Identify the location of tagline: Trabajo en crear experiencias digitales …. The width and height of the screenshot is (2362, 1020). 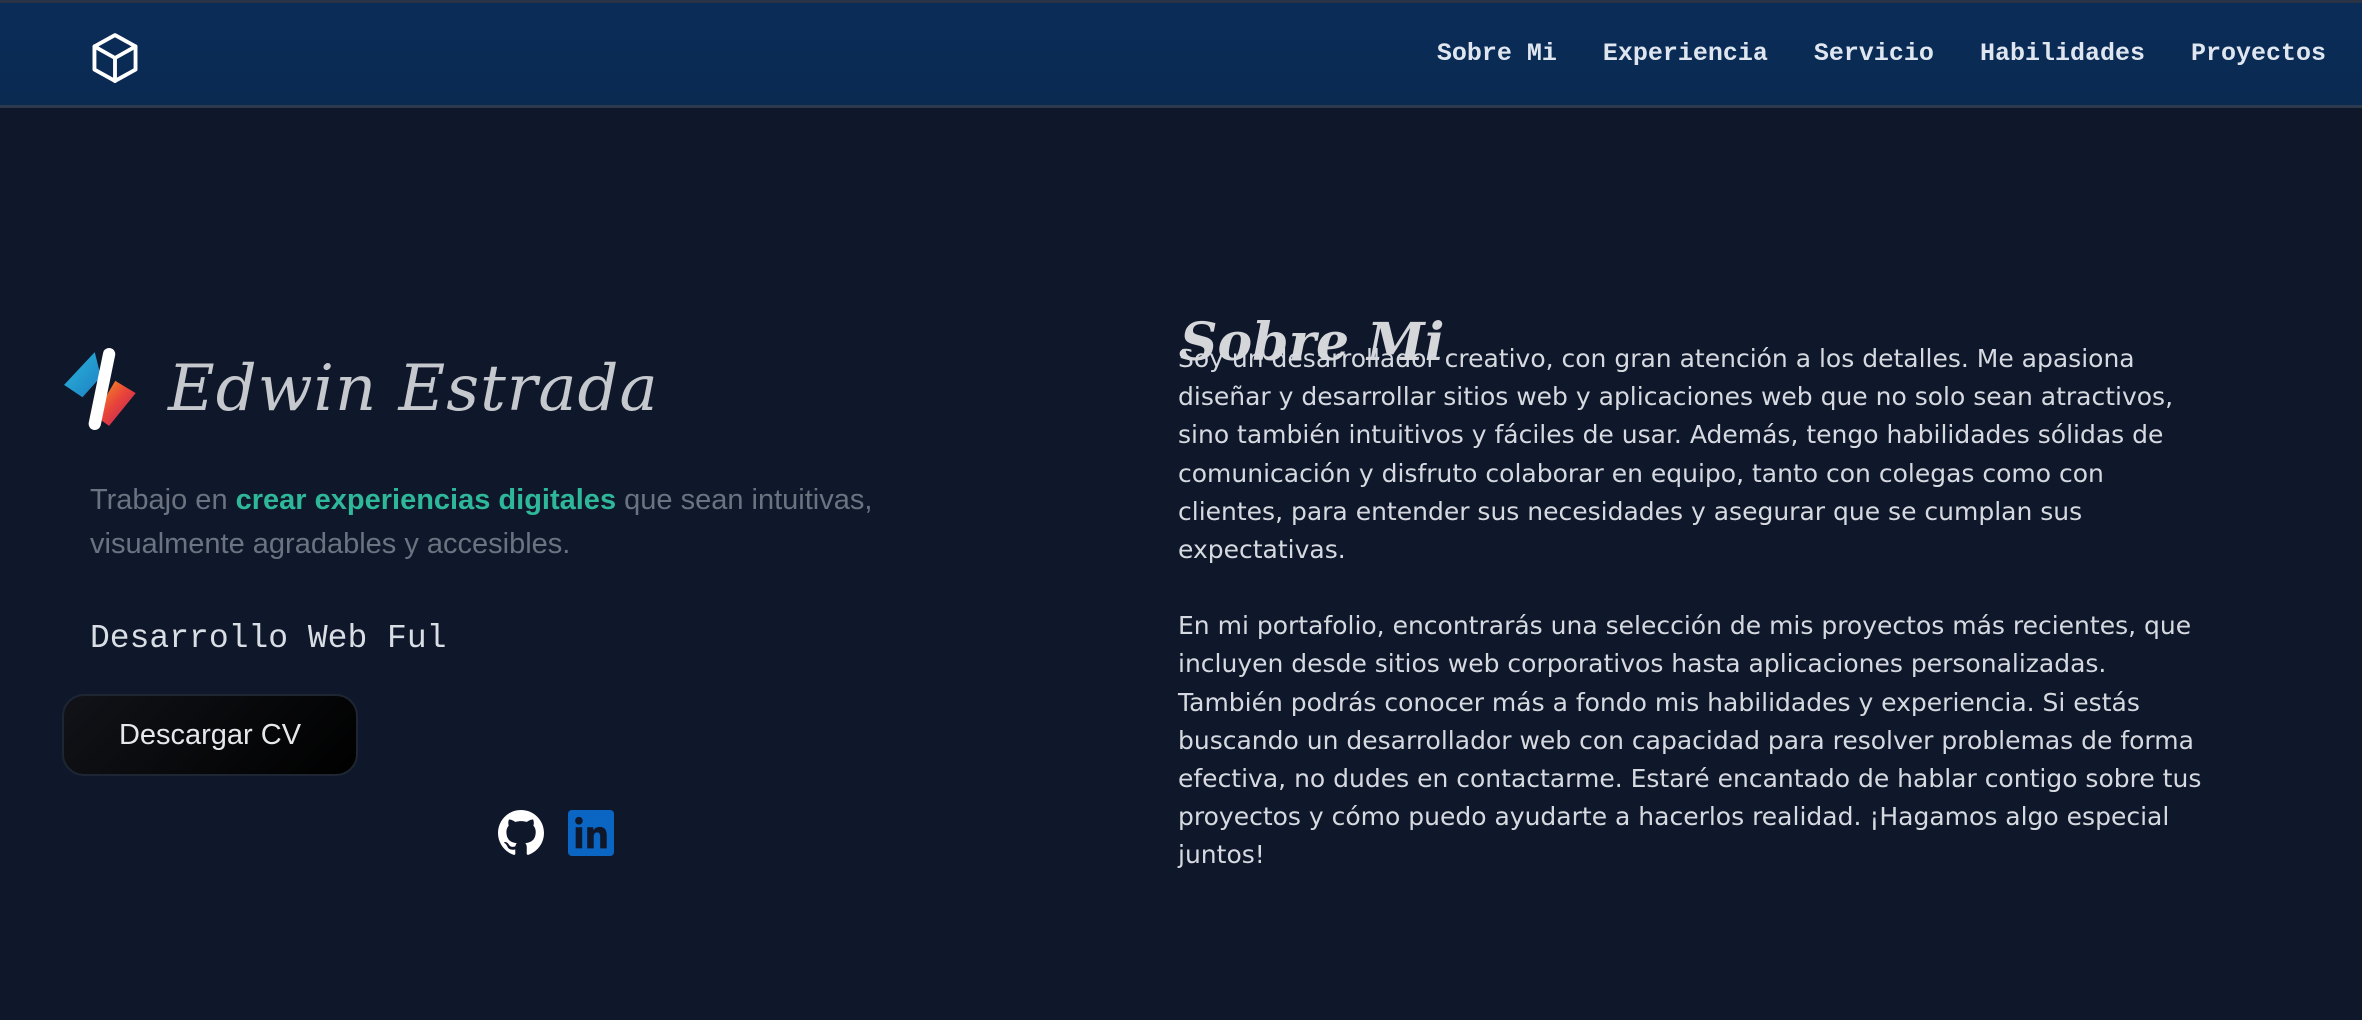
(540, 522).